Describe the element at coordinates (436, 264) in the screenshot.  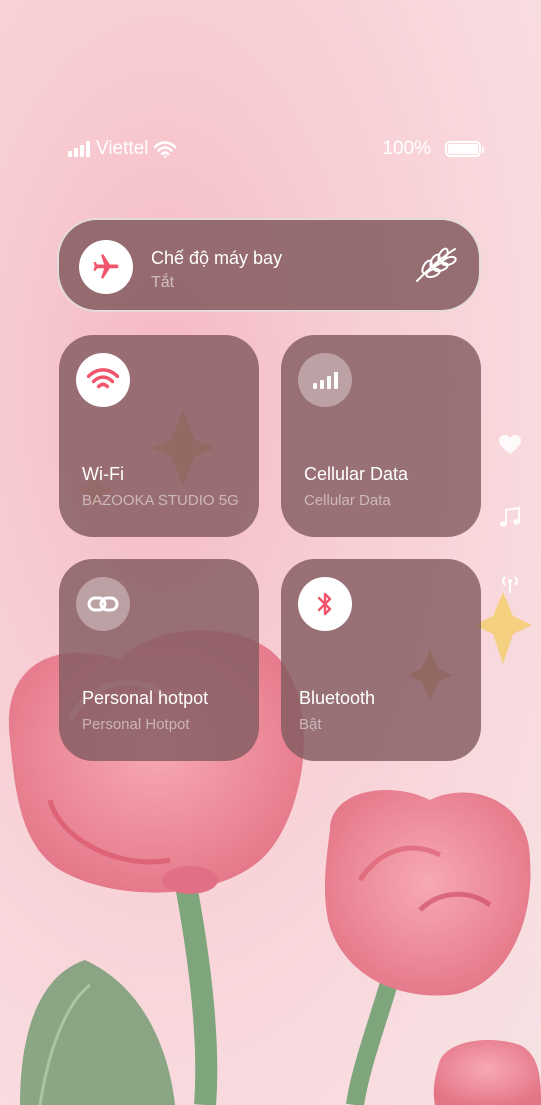
I see `leaf-sprig-icon` at that location.